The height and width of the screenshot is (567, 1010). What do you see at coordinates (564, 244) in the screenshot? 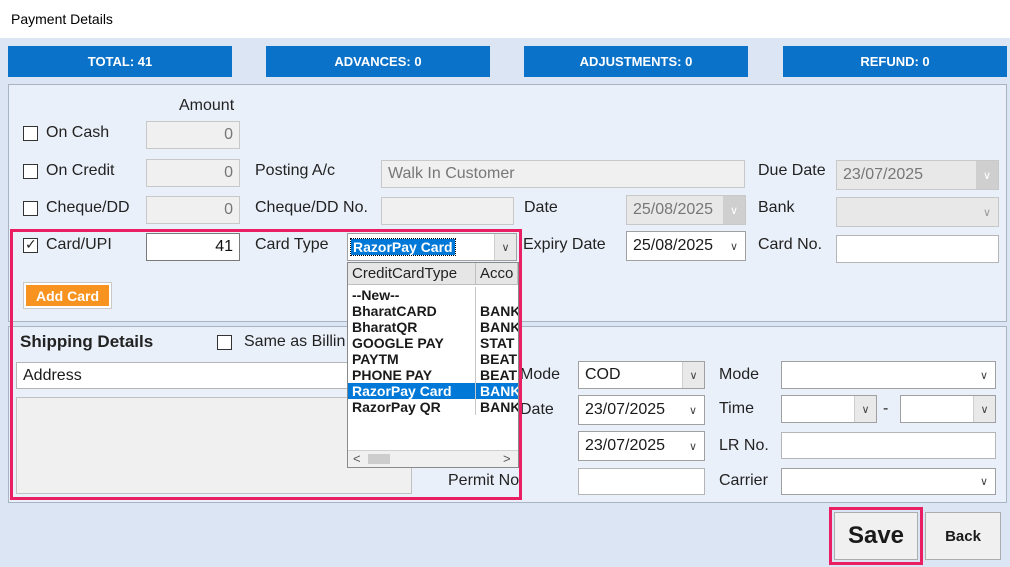
I see `expiry-label: Expiry Date` at bounding box center [564, 244].